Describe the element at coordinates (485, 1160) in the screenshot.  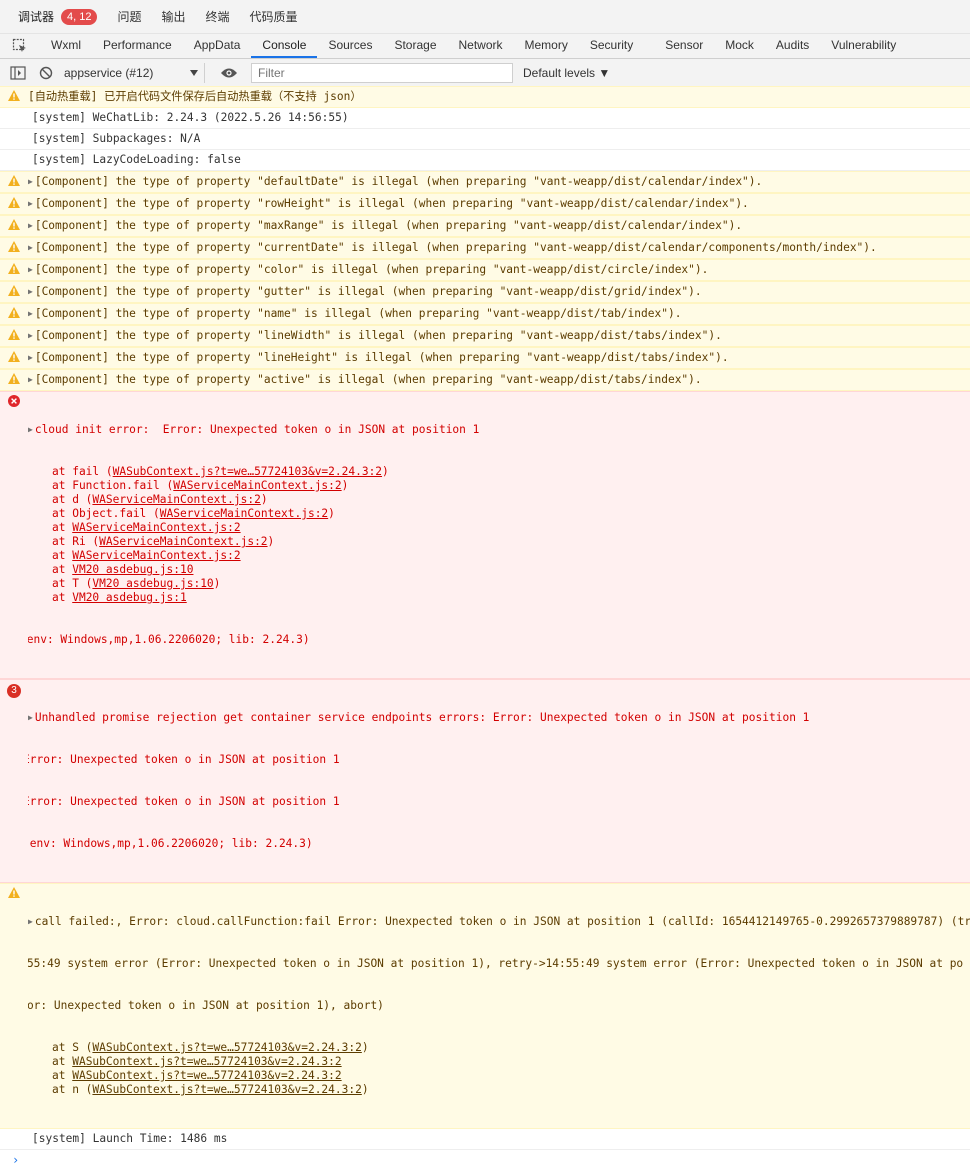
I see `console-prompt: ›` at that location.